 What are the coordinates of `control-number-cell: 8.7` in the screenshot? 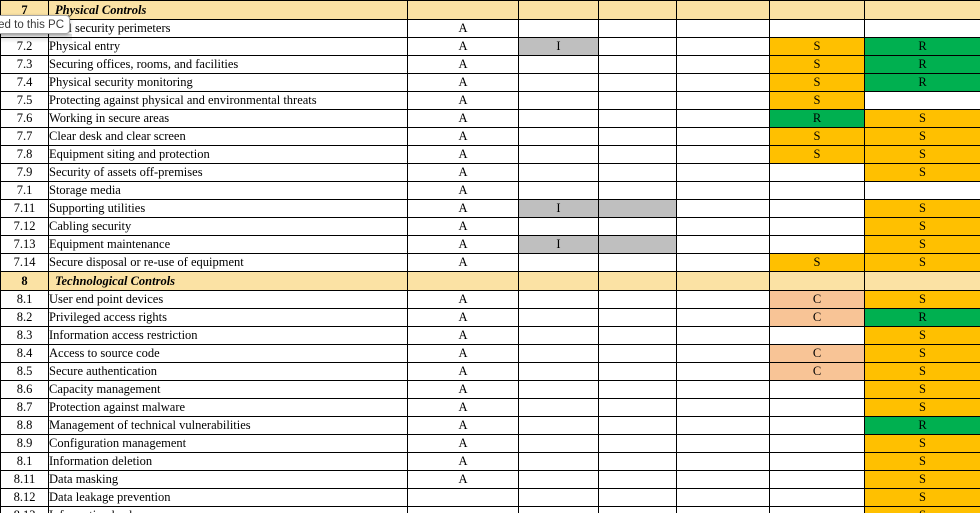 It's located at (24, 407).